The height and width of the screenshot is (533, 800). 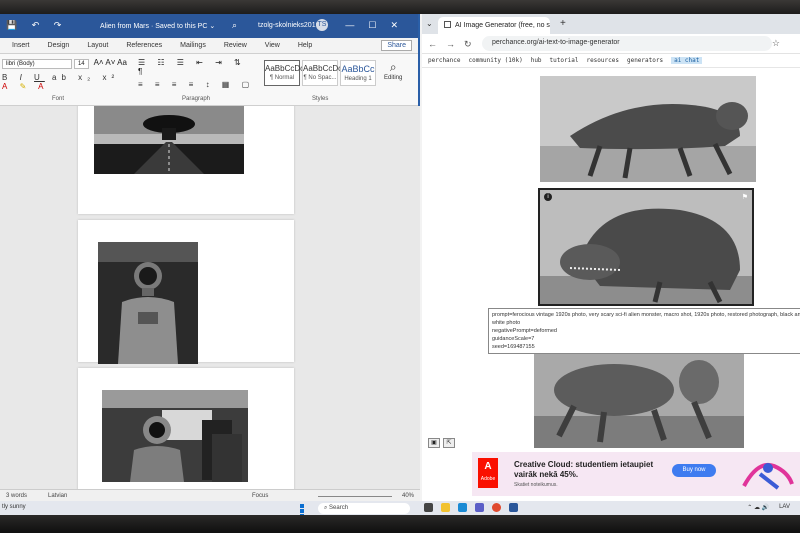 What do you see at coordinates (148, 303) in the screenshot?
I see `astronaut-photo` at bounding box center [148, 303].